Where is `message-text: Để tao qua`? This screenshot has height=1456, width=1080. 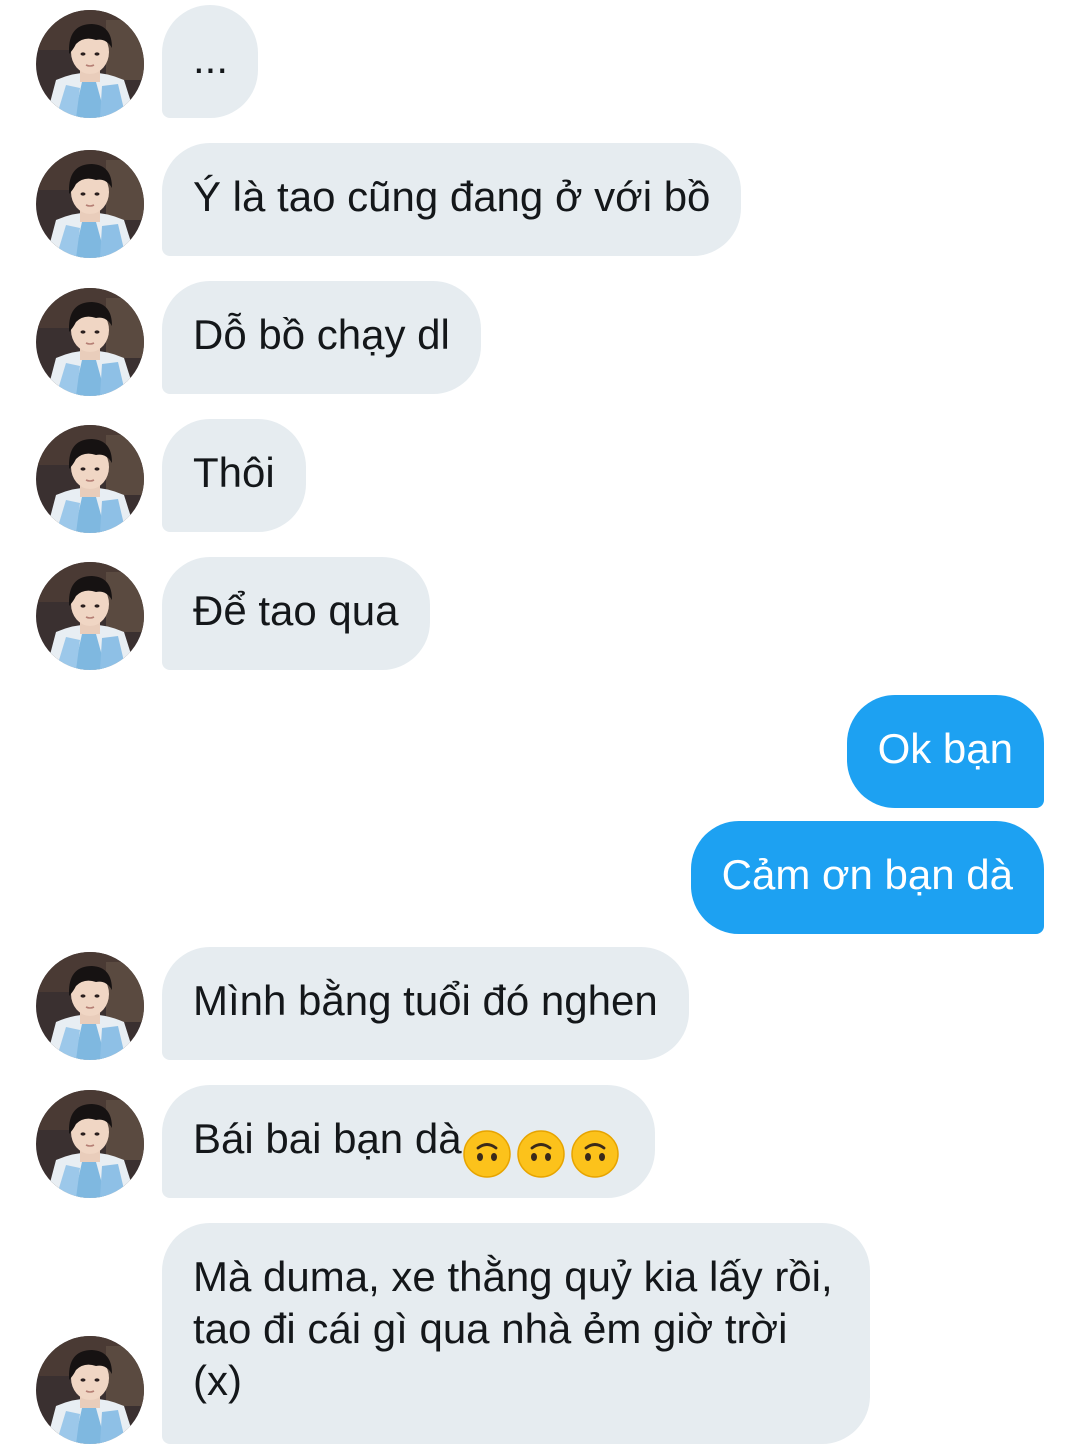
message-text: Để tao qua is located at coordinates (296, 610).